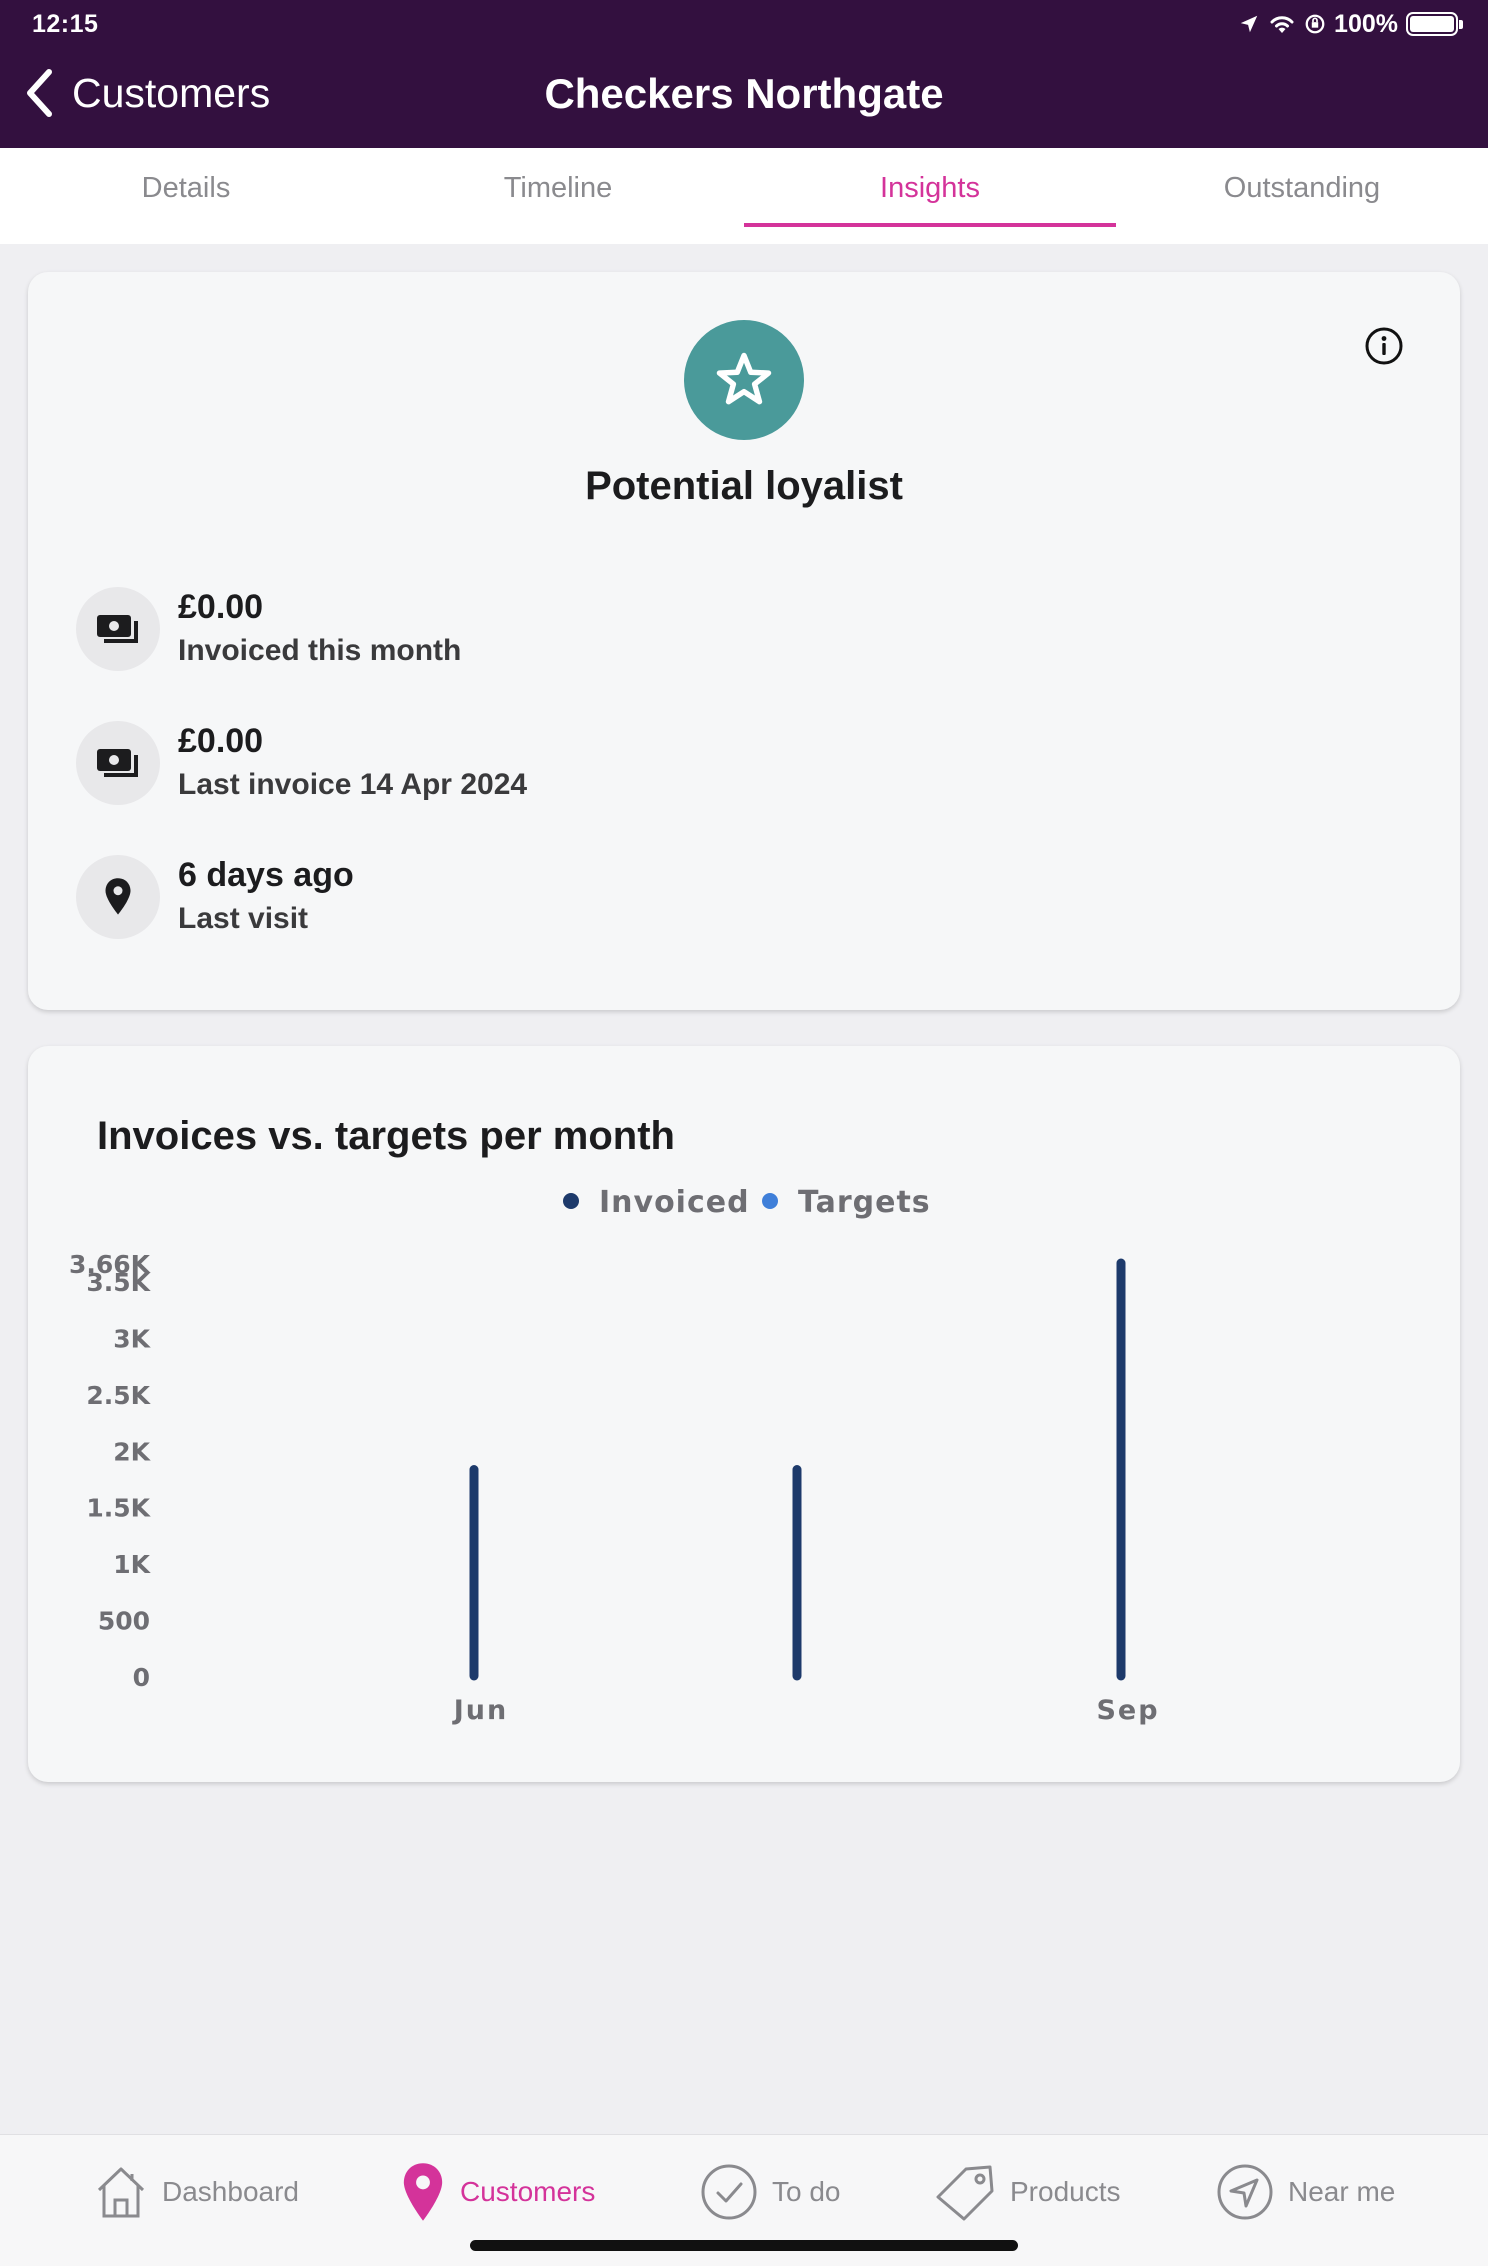  What do you see at coordinates (1315, 24) in the screenshot?
I see `orientation-lock-icon` at bounding box center [1315, 24].